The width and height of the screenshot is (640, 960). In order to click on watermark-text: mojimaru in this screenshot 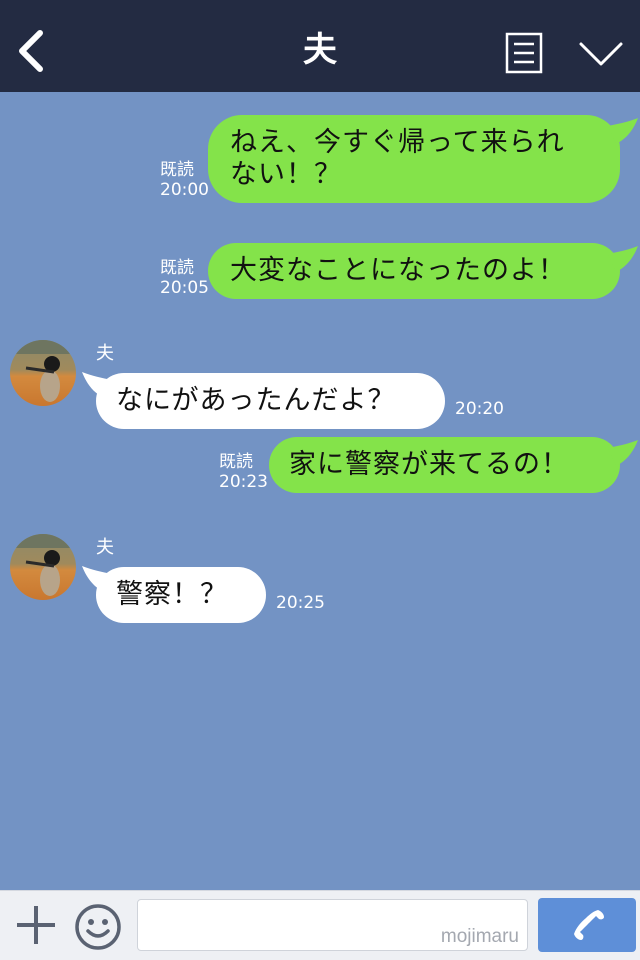, I will do `click(479, 936)`.